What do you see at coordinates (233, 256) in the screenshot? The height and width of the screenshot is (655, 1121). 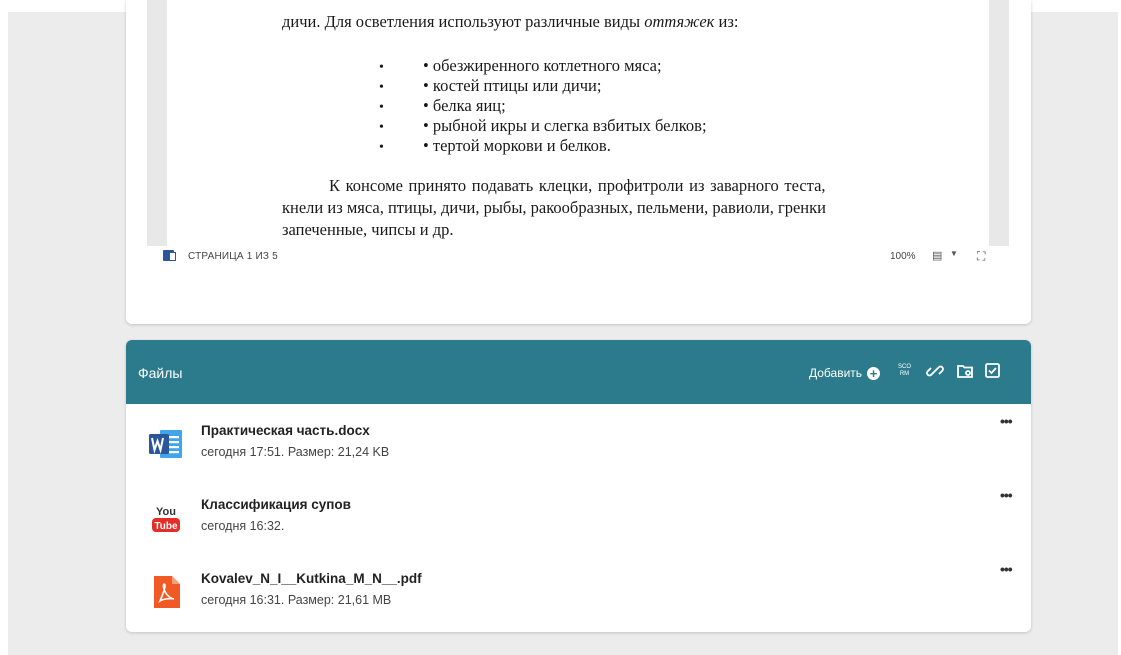 I see `page-indicator: СТРАНИЦА 1 ИЗ 5` at bounding box center [233, 256].